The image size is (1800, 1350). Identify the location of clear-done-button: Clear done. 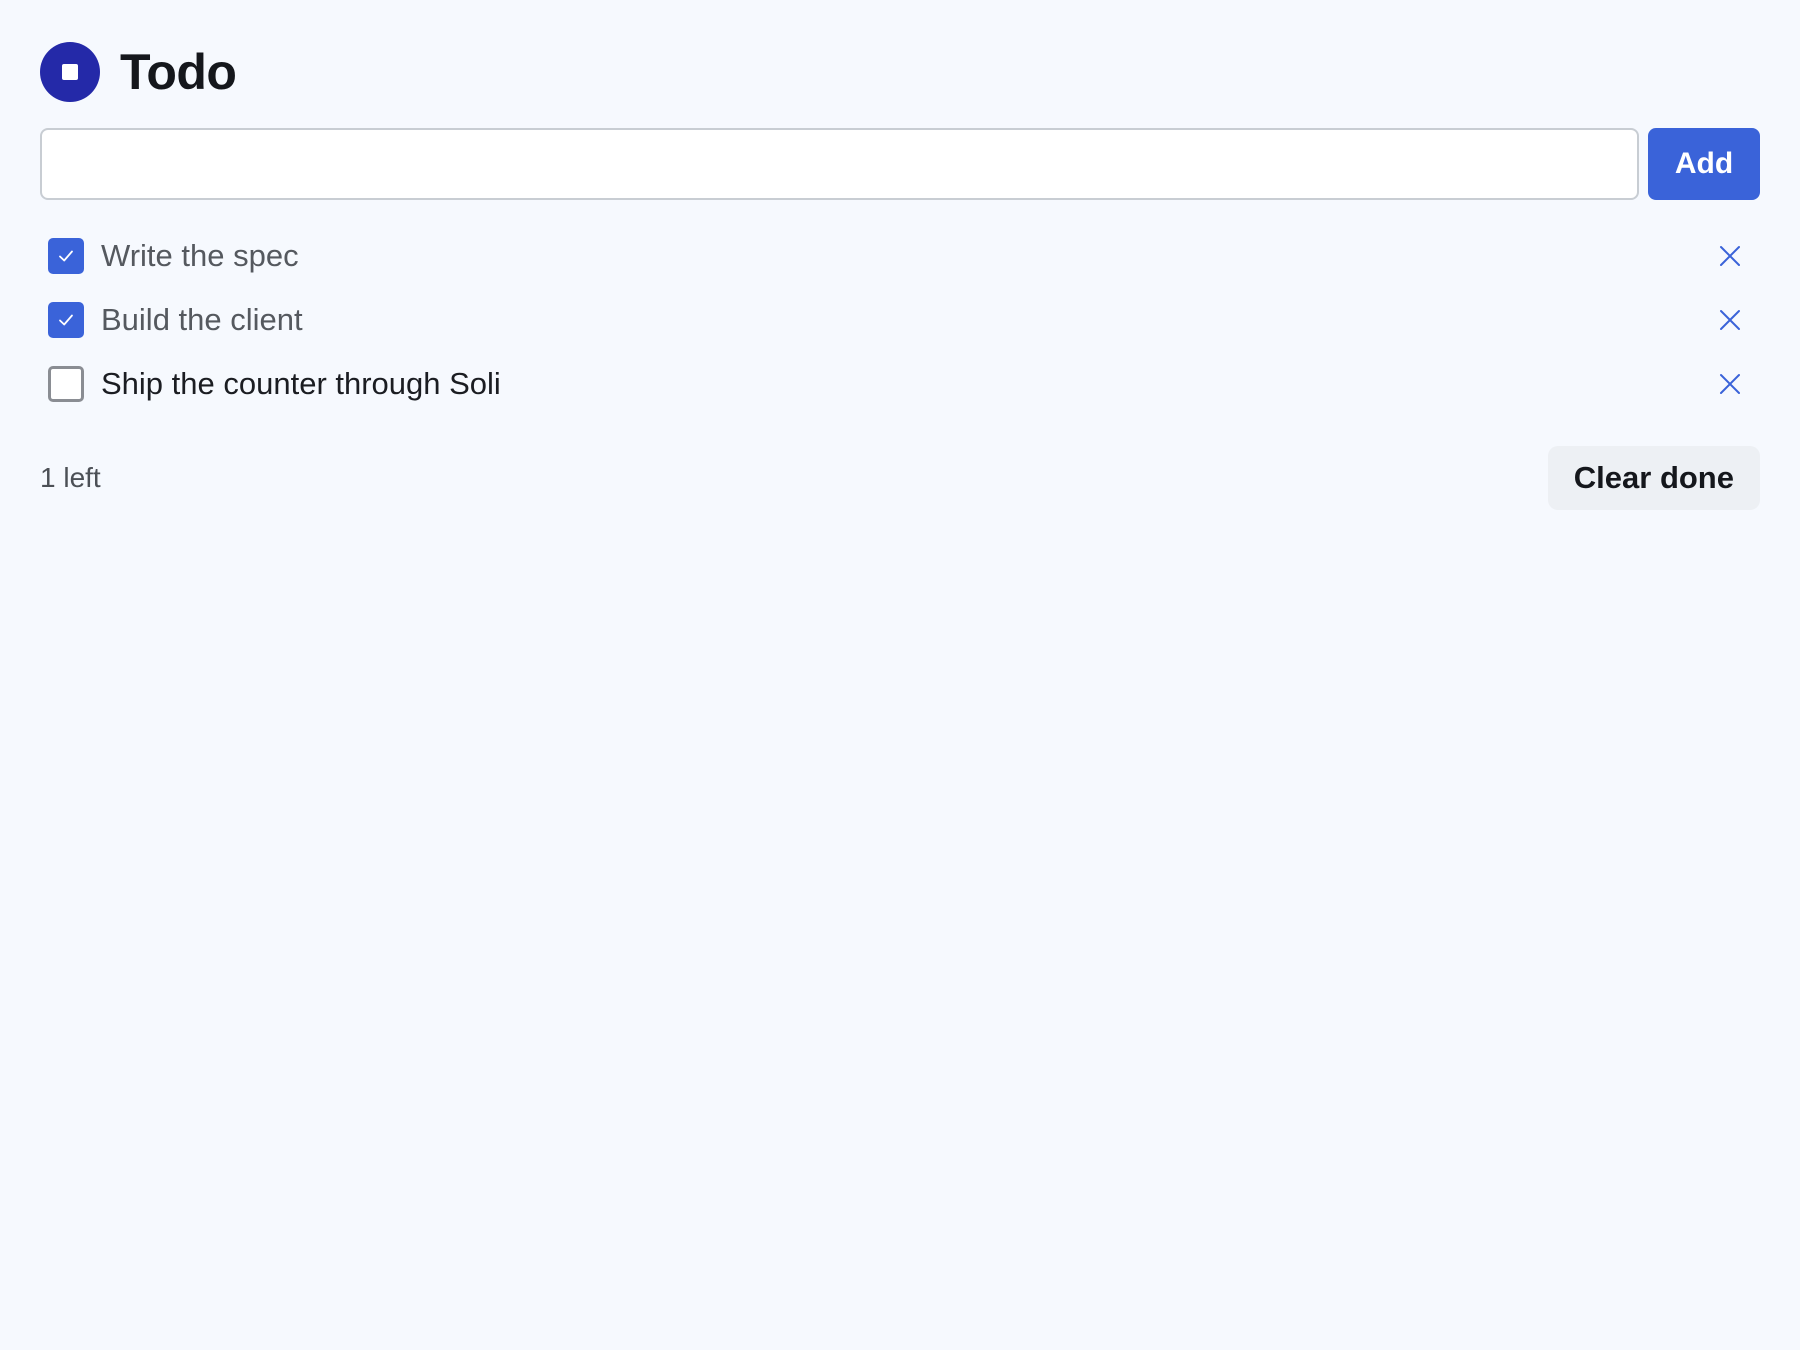
(1653, 478).